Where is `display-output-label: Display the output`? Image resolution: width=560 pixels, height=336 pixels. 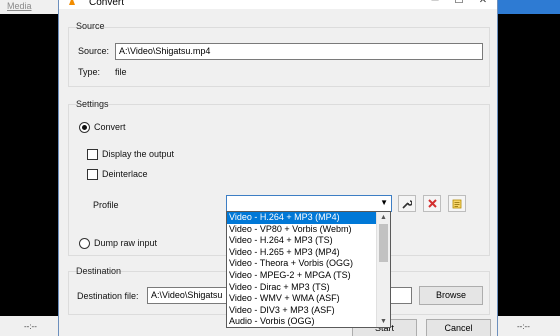
display-output-label: Display the output is located at coordinates (138, 154).